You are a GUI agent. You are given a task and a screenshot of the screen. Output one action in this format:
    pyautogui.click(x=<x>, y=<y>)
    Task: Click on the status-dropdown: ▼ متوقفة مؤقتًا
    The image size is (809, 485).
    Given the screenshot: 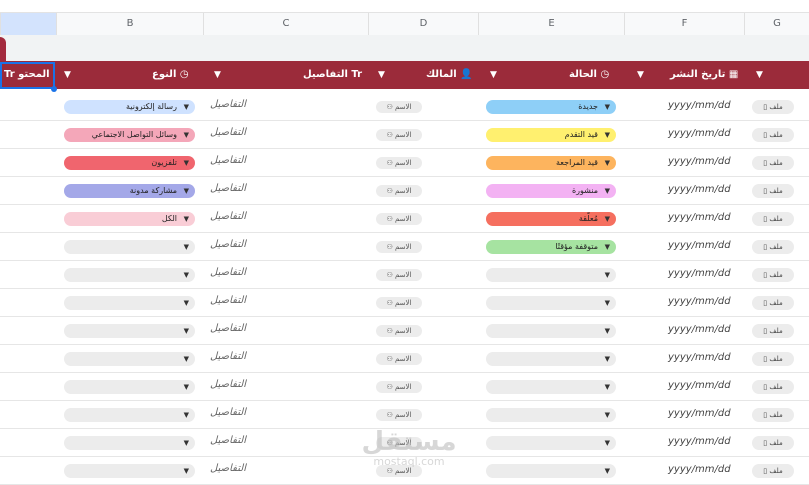 What is the action you would take?
    pyautogui.click(x=551, y=247)
    